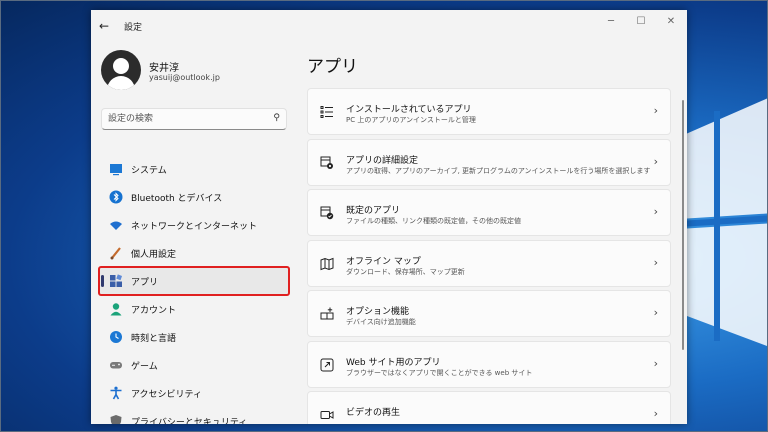 The height and width of the screenshot is (432, 768). Describe the element at coordinates (382, 160) in the screenshot. I see `card-title: アプリの詳細設定` at that location.